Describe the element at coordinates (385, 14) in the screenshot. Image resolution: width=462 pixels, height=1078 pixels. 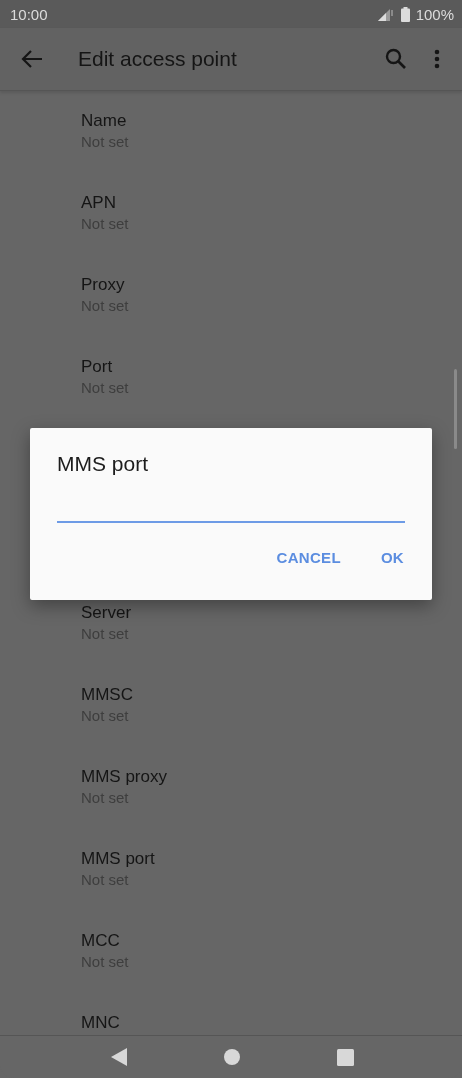
I see `signal-icon` at that location.